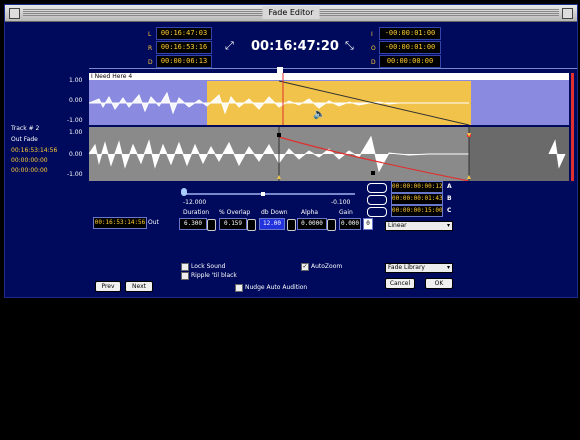 Image resolution: width=580 pixels, height=440 pixels. I want to click on window-title: Fade Editor, so click(291, 12).